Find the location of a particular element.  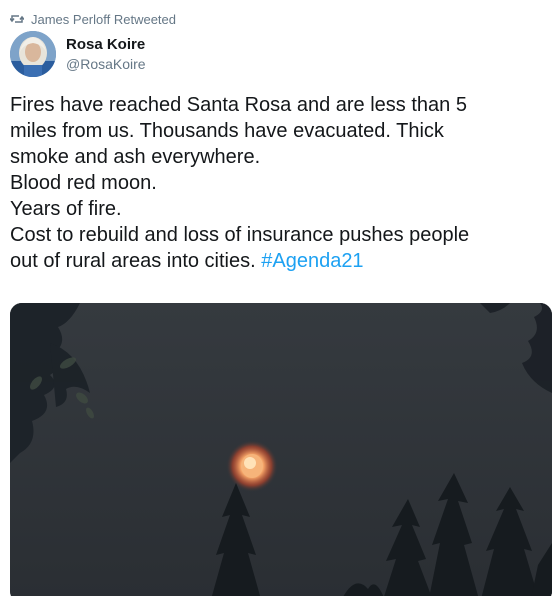

retweet-label: James Perloff Retweeted is located at coordinates (103, 19).